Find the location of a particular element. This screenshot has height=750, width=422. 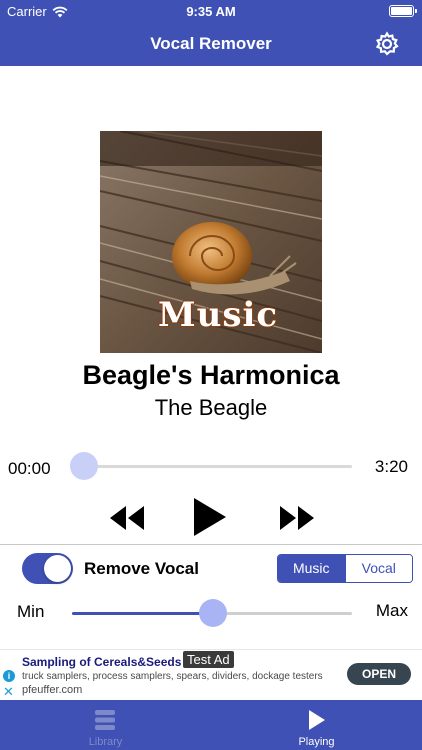

section-divider is located at coordinates (211, 544).